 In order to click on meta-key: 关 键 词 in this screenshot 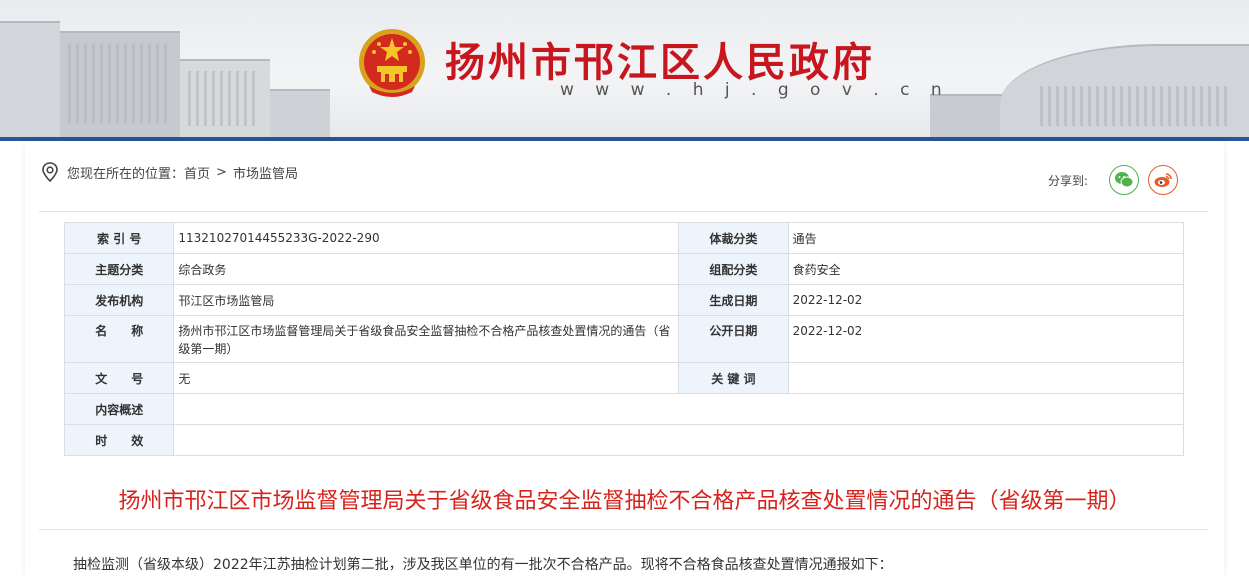, I will do `click(733, 378)`.